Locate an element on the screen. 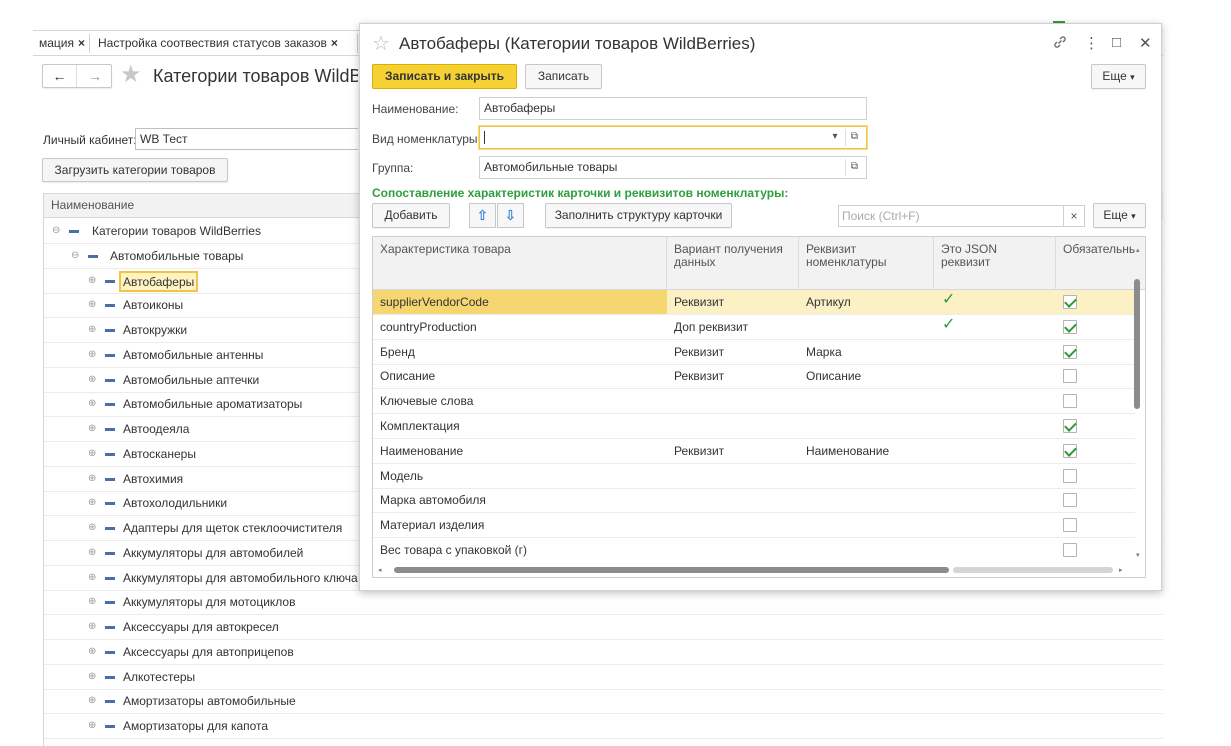  more-vertical-icon: ⋮ is located at coordinates (1091, 43).